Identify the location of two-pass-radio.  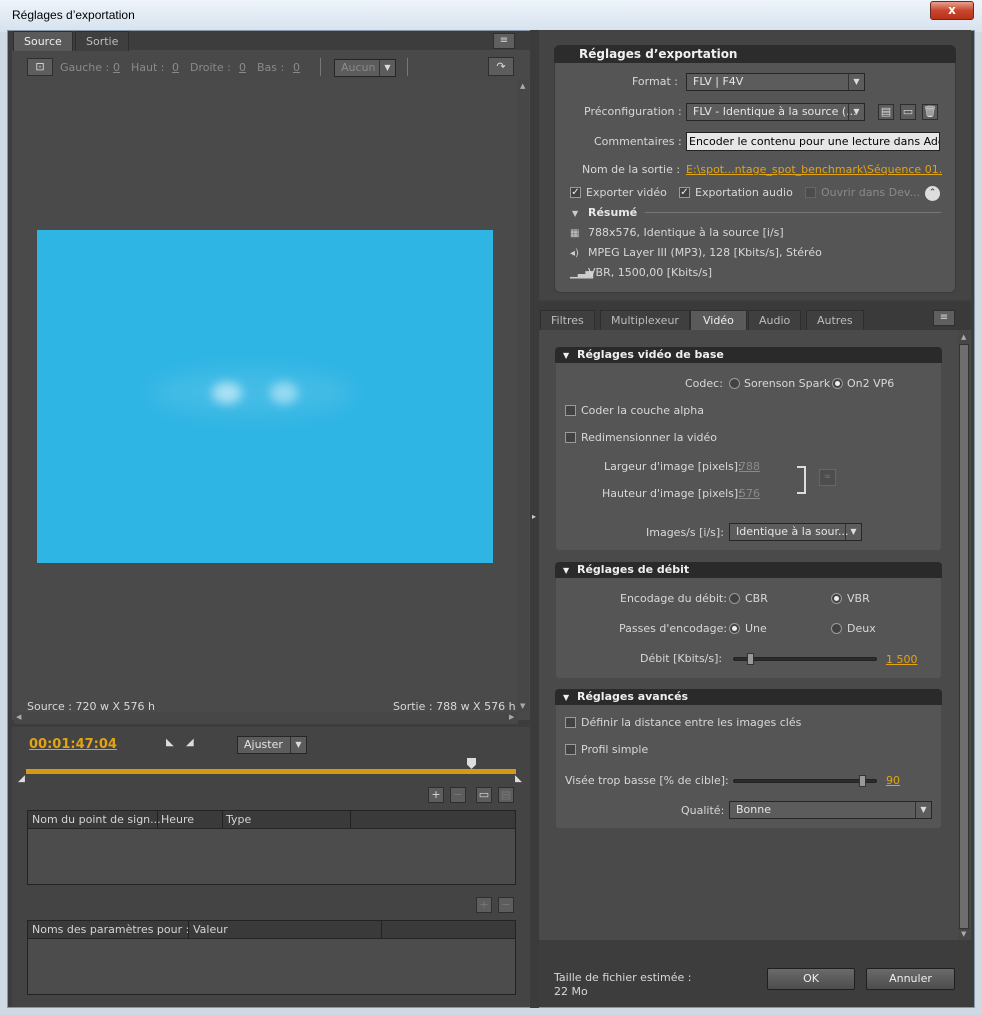
(836, 628).